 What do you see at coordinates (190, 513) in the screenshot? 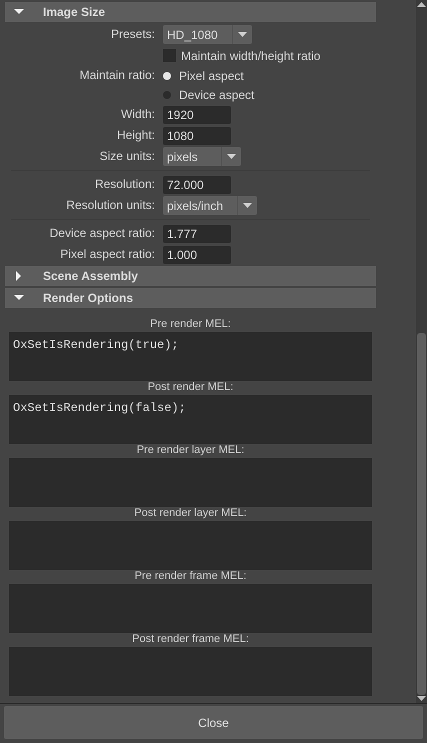
I see `script-label: Post render layer MEL:` at bounding box center [190, 513].